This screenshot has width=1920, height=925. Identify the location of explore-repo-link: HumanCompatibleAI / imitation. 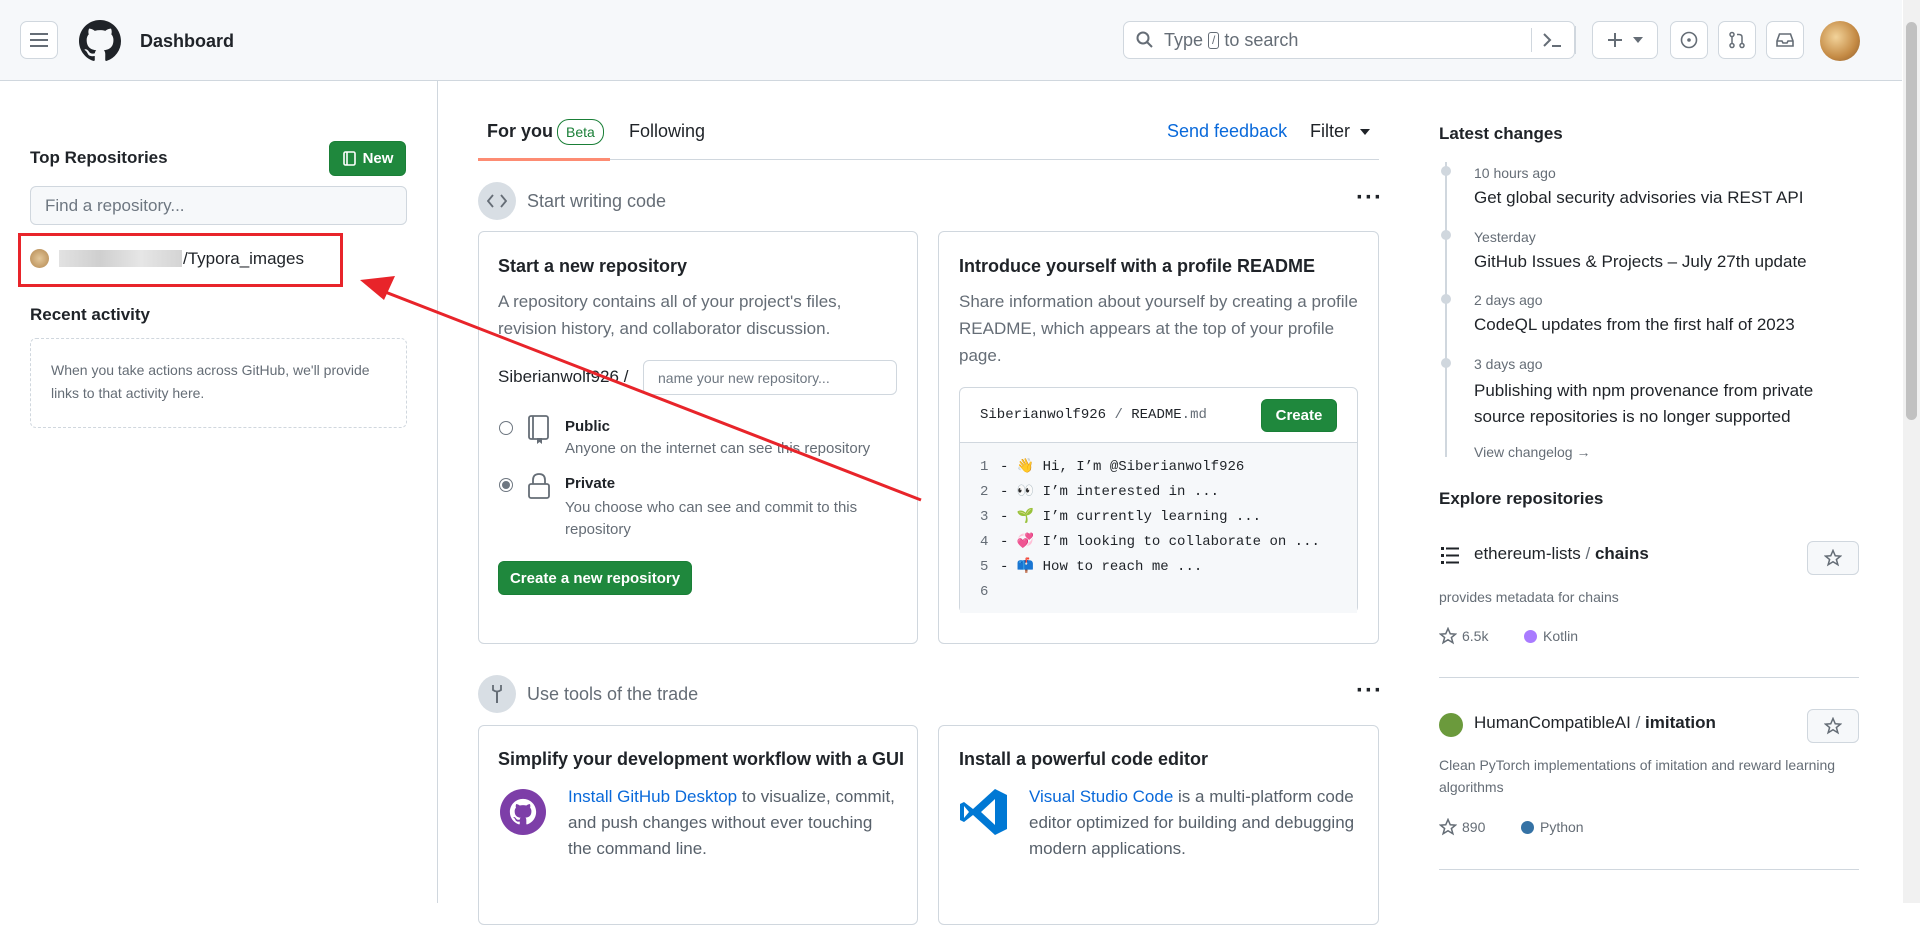
(1595, 723).